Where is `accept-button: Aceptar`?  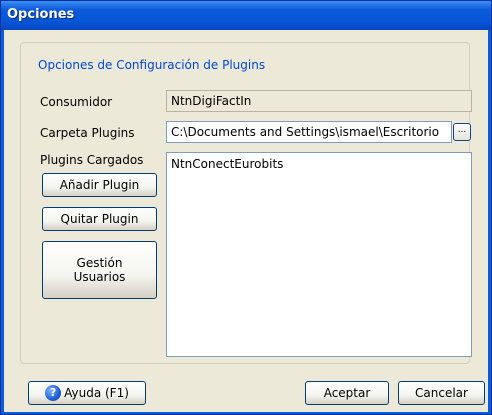
accept-button: Aceptar is located at coordinates (347, 393).